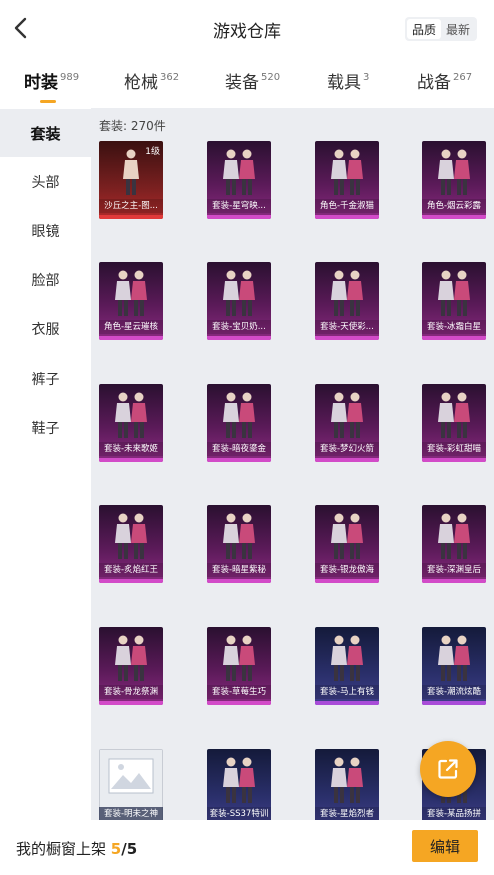 The width and height of the screenshot is (494, 875). I want to click on outfit-card: 角色-星云璀核, so click(131, 301).